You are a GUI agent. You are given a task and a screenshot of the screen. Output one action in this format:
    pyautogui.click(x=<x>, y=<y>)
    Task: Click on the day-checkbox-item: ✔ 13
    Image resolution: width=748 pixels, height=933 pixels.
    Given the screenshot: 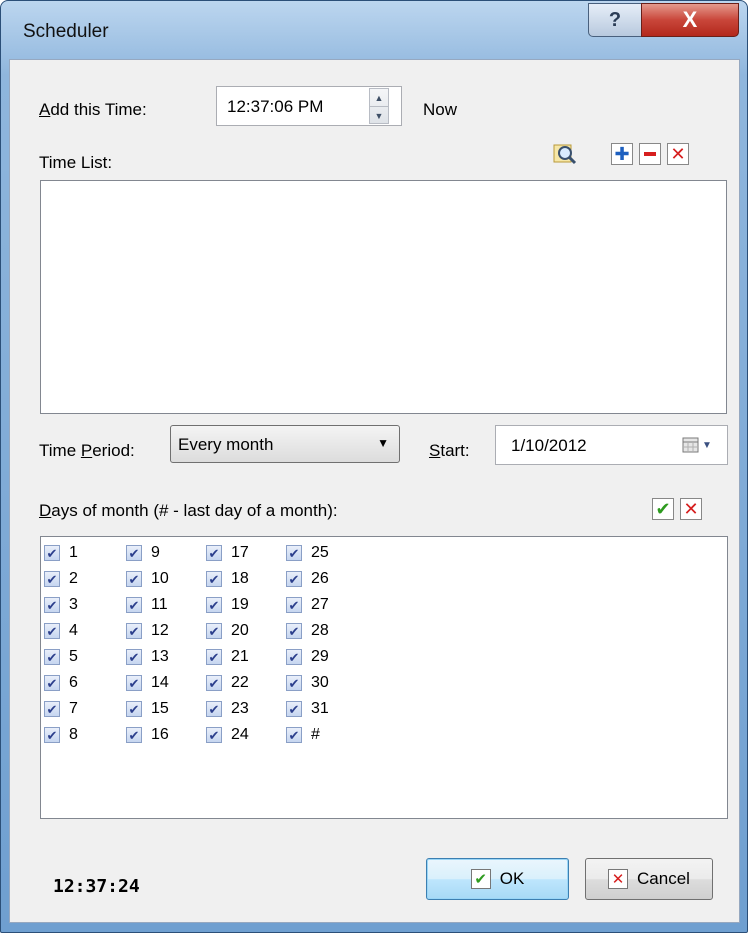 What is the action you would take?
    pyautogui.click(x=147, y=657)
    